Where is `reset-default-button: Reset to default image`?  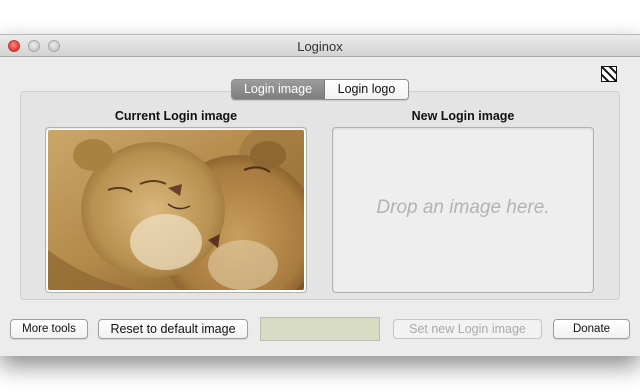 reset-default-button: Reset to default image is located at coordinates (173, 329).